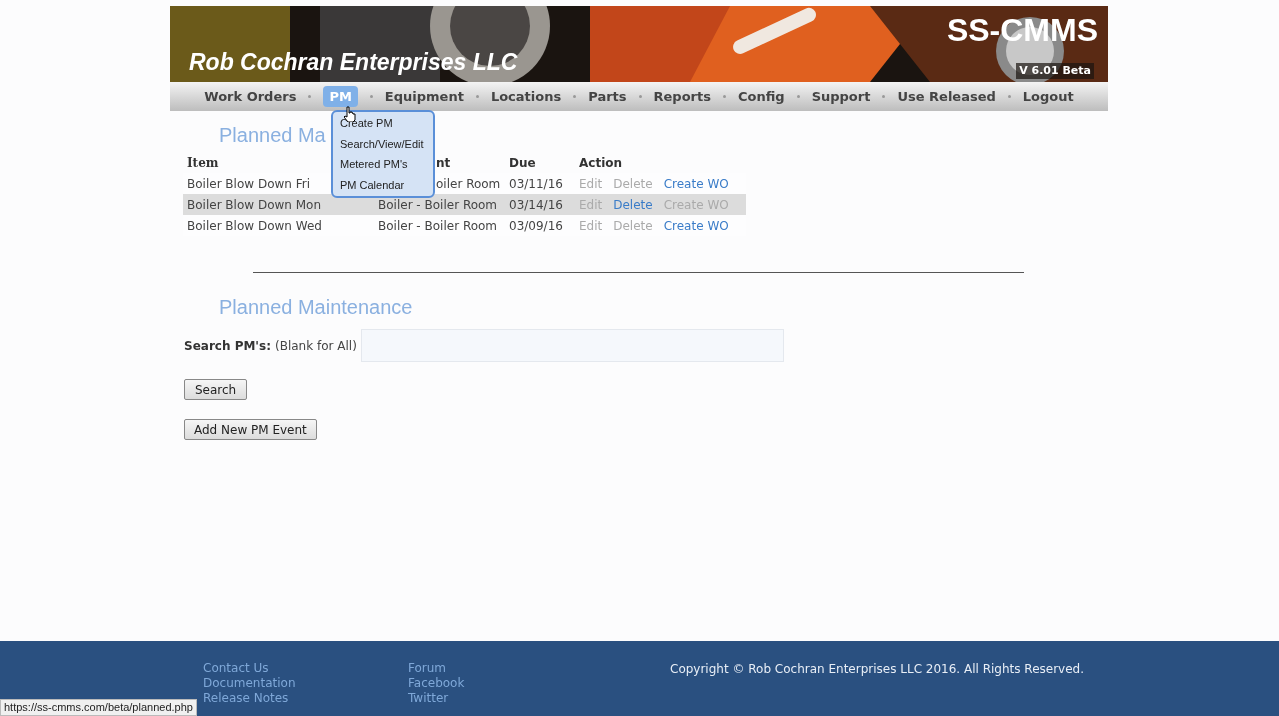 Image resolution: width=1279 pixels, height=716 pixels. Describe the element at coordinates (522, 163) in the screenshot. I see `column-header: Due` at that location.